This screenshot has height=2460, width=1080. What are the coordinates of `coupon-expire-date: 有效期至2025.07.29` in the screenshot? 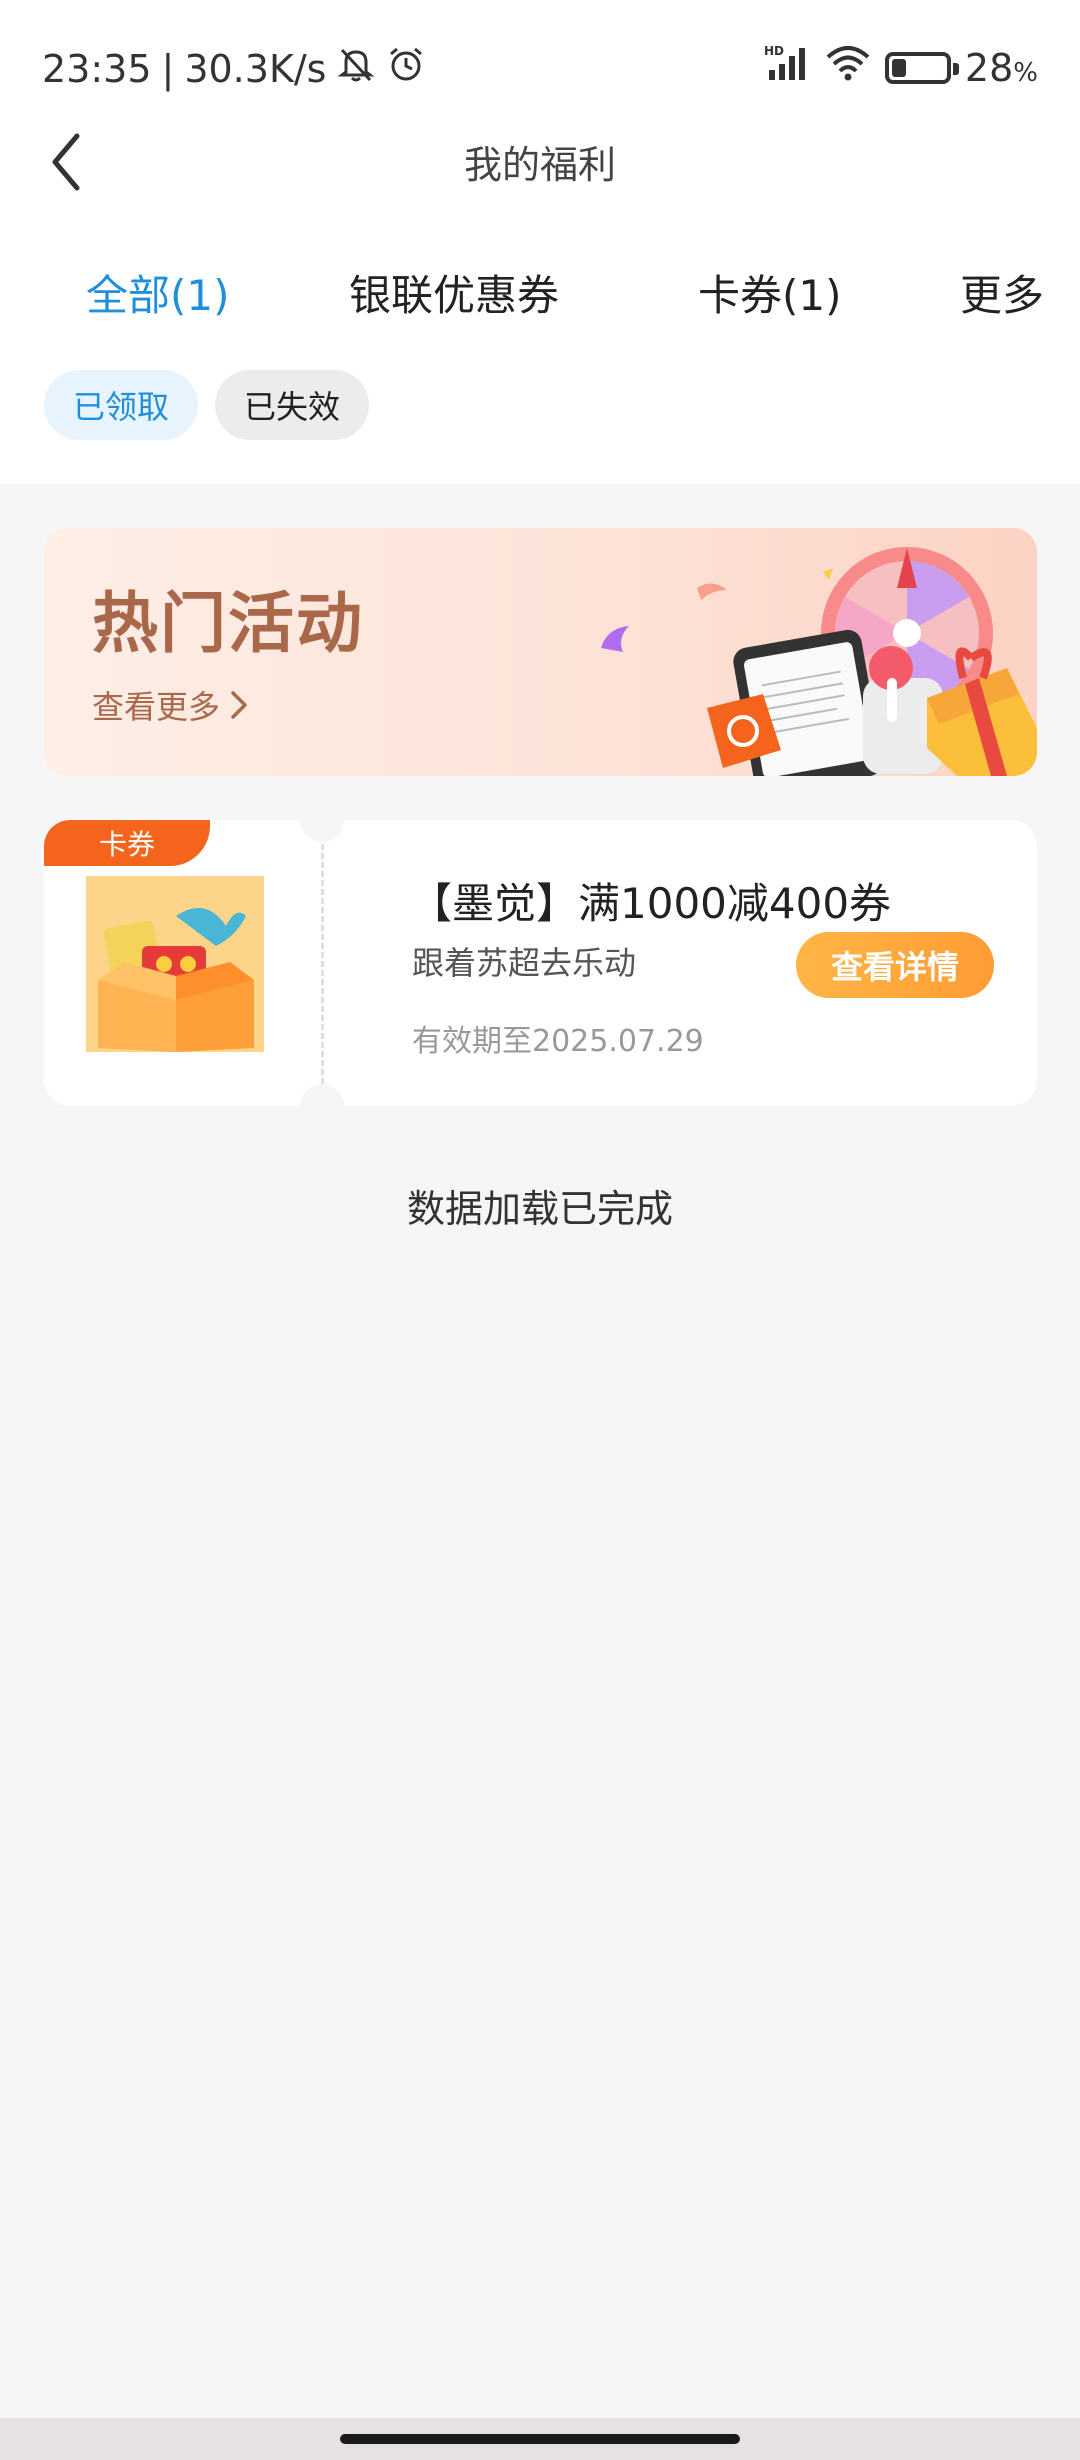 It's located at (558, 1041).